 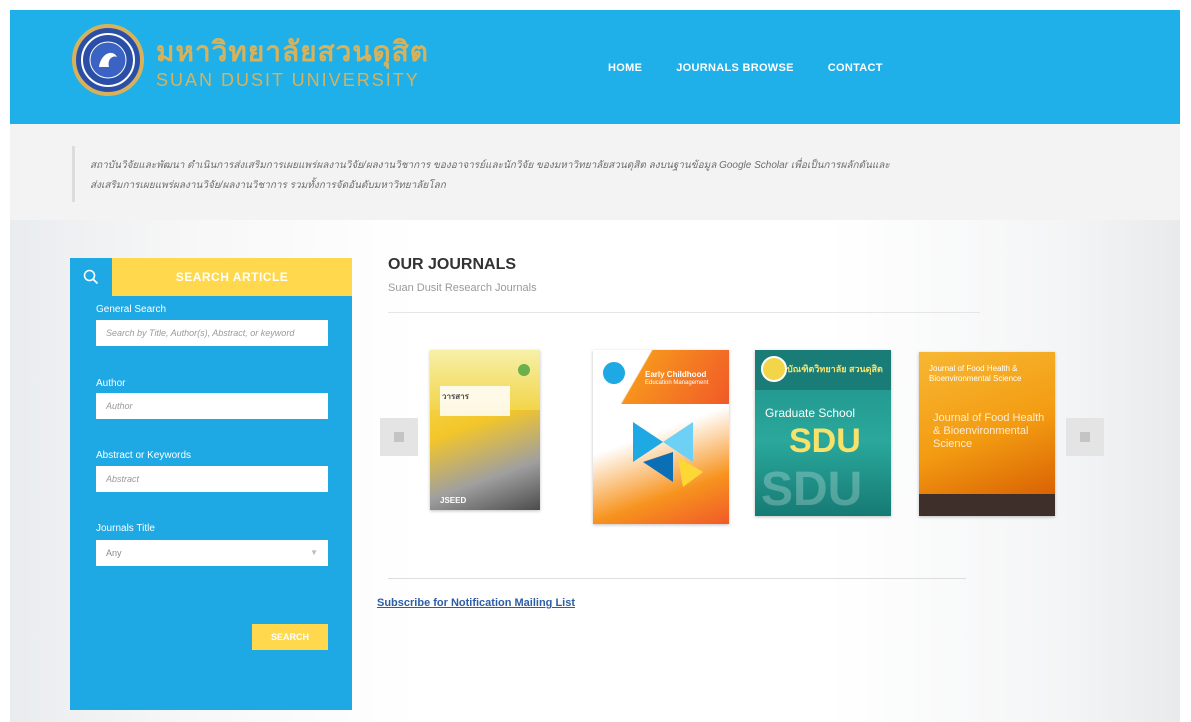 I want to click on author-input, so click(x=212, y=406).